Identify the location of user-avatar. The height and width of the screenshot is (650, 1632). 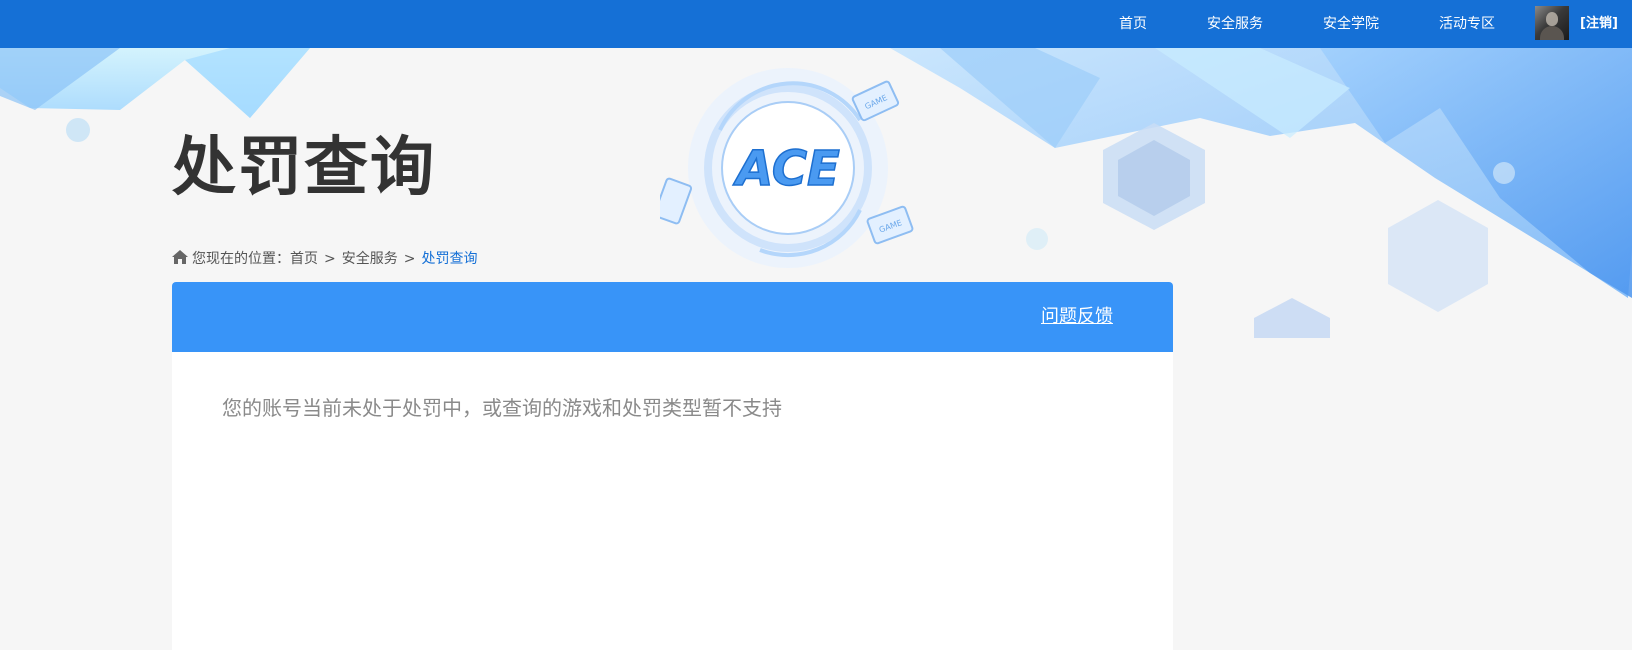
(1552, 23).